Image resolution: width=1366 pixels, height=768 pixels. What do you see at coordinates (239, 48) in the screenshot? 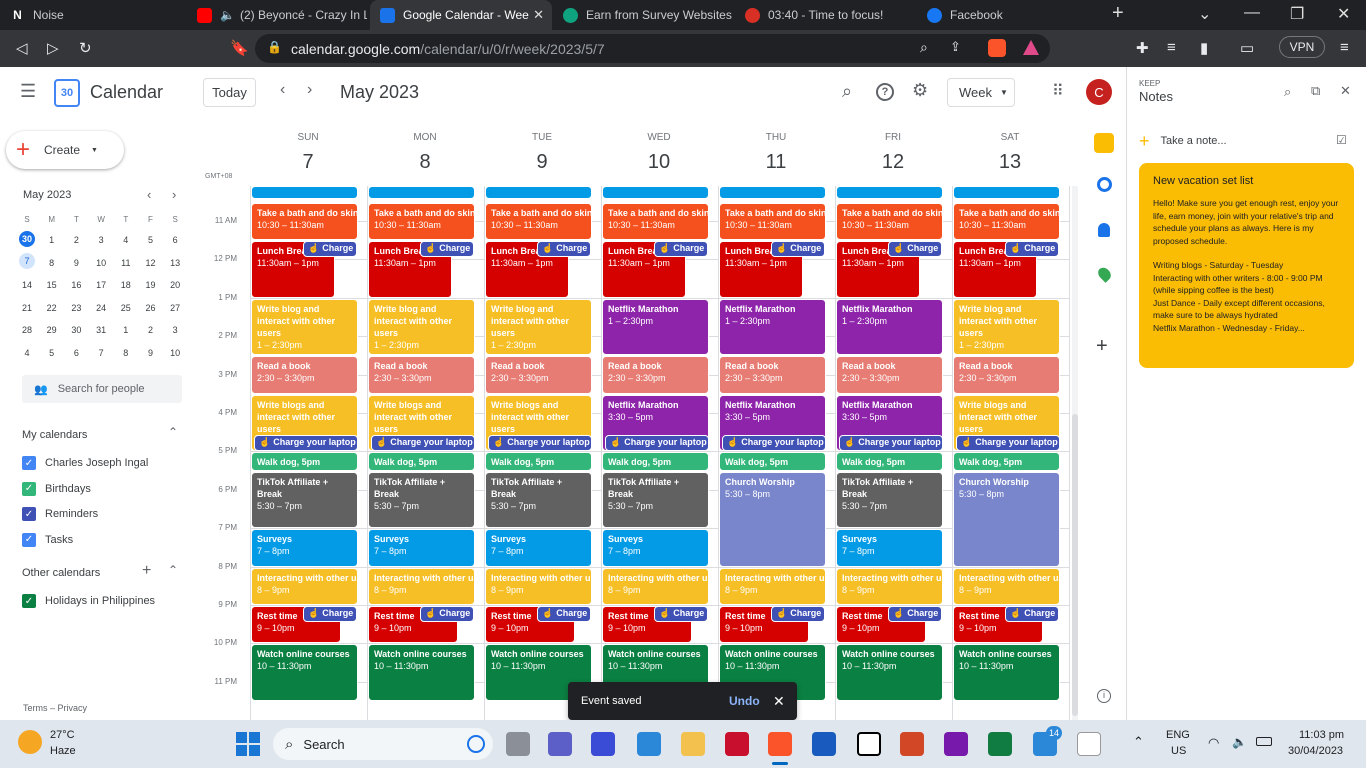
I see `bookmark-icon: 🔖` at bounding box center [239, 48].